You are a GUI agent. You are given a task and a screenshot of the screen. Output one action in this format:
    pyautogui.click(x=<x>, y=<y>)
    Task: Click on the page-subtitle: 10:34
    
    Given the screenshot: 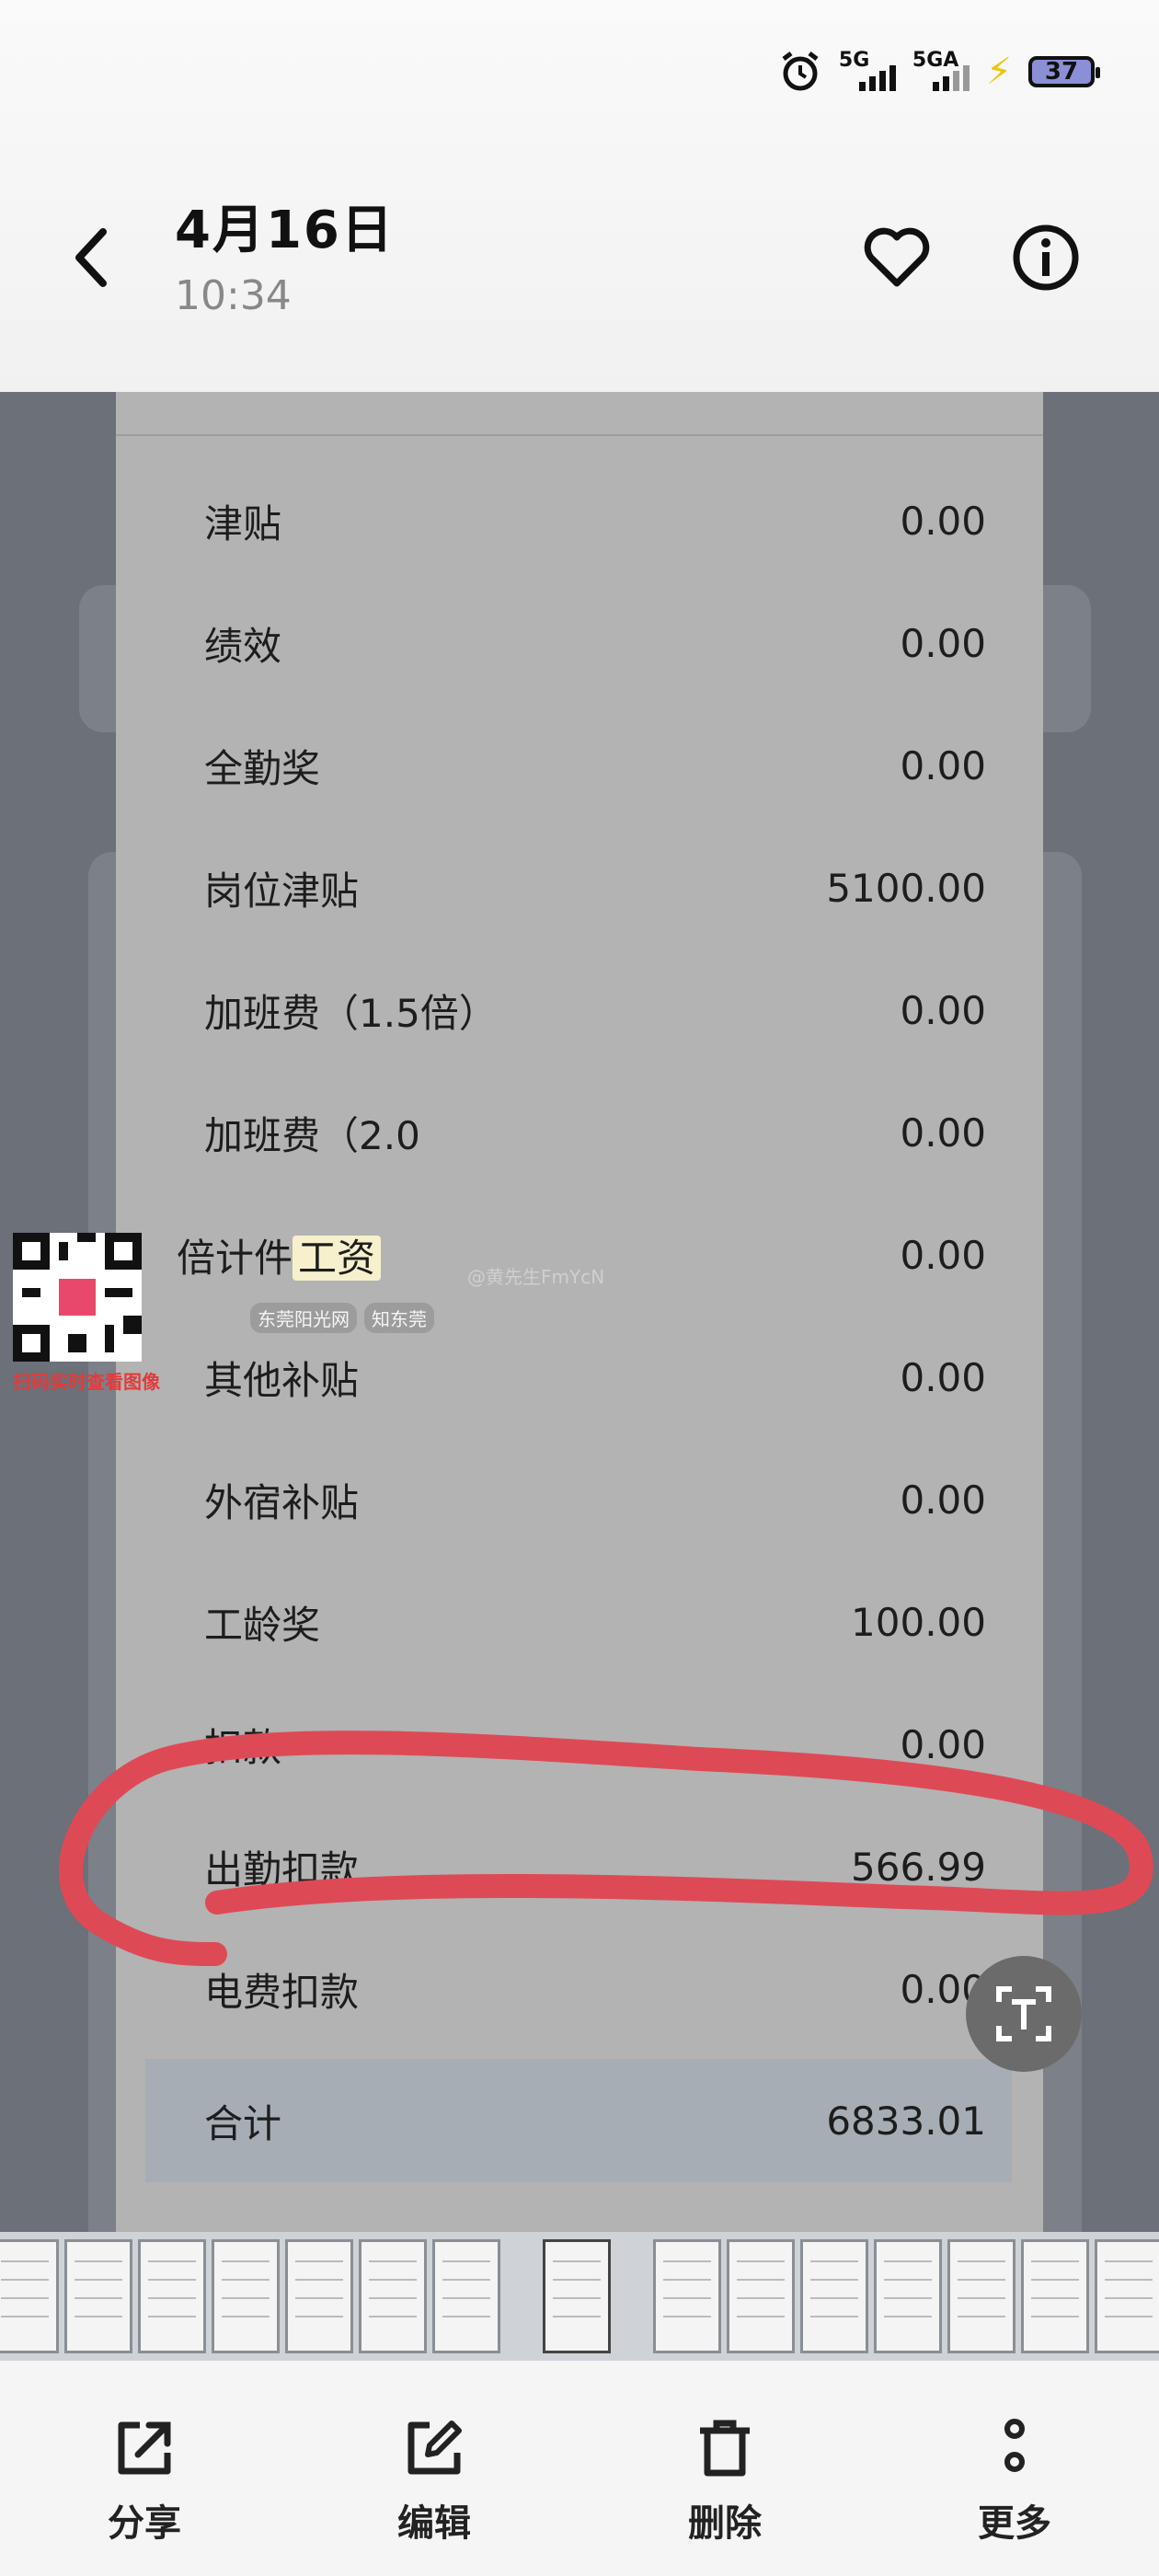 What is the action you would take?
    pyautogui.click(x=233, y=295)
    